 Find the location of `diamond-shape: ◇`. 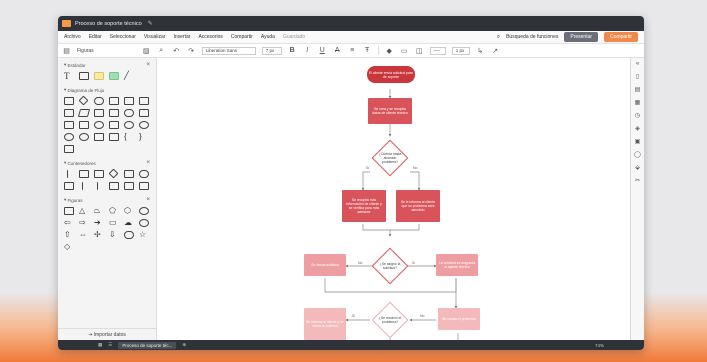

diamond-shape: ◇ is located at coordinates (69, 247).